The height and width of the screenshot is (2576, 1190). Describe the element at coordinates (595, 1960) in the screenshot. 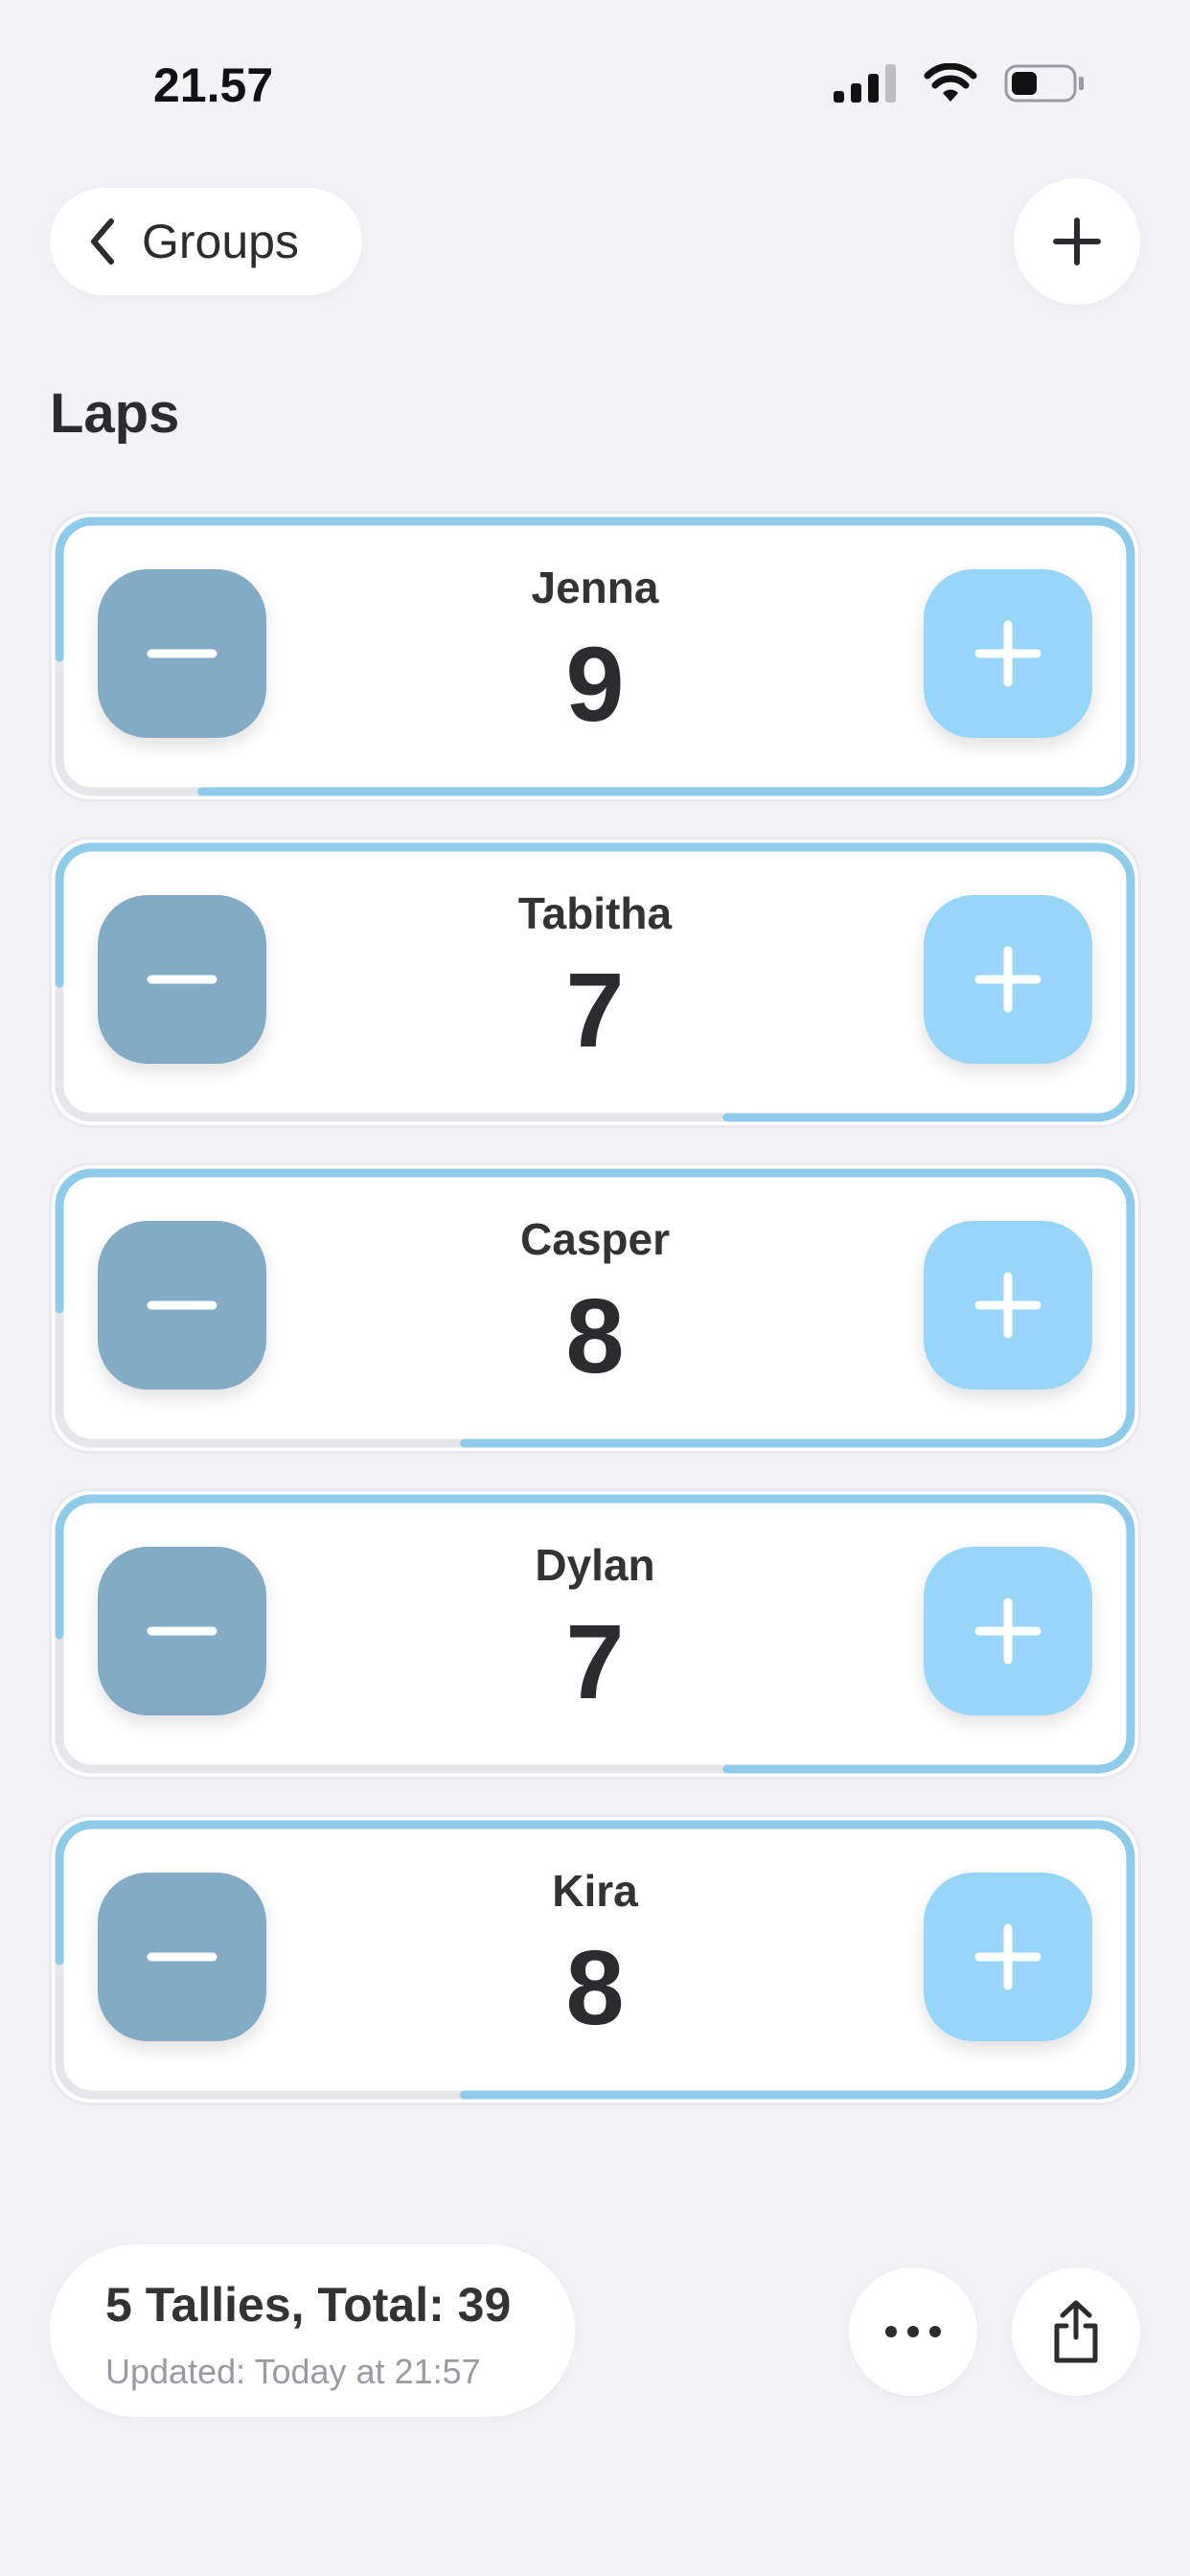

I see `tally-card: Kira 8` at that location.